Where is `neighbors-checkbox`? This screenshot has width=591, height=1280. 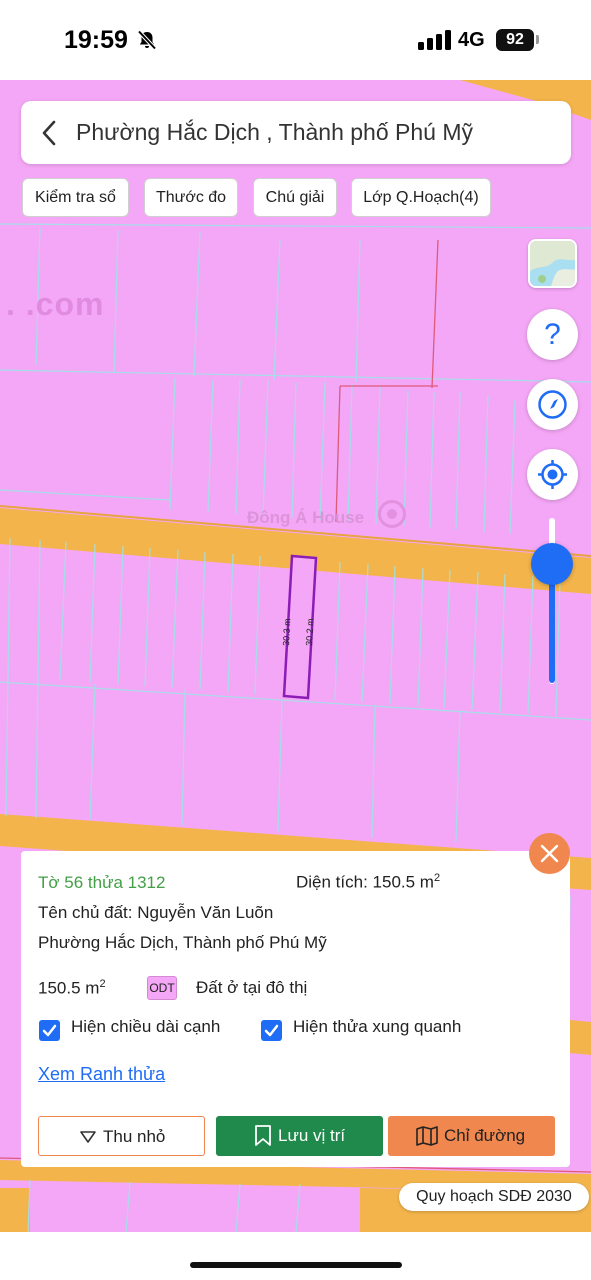 neighbors-checkbox is located at coordinates (271, 1030).